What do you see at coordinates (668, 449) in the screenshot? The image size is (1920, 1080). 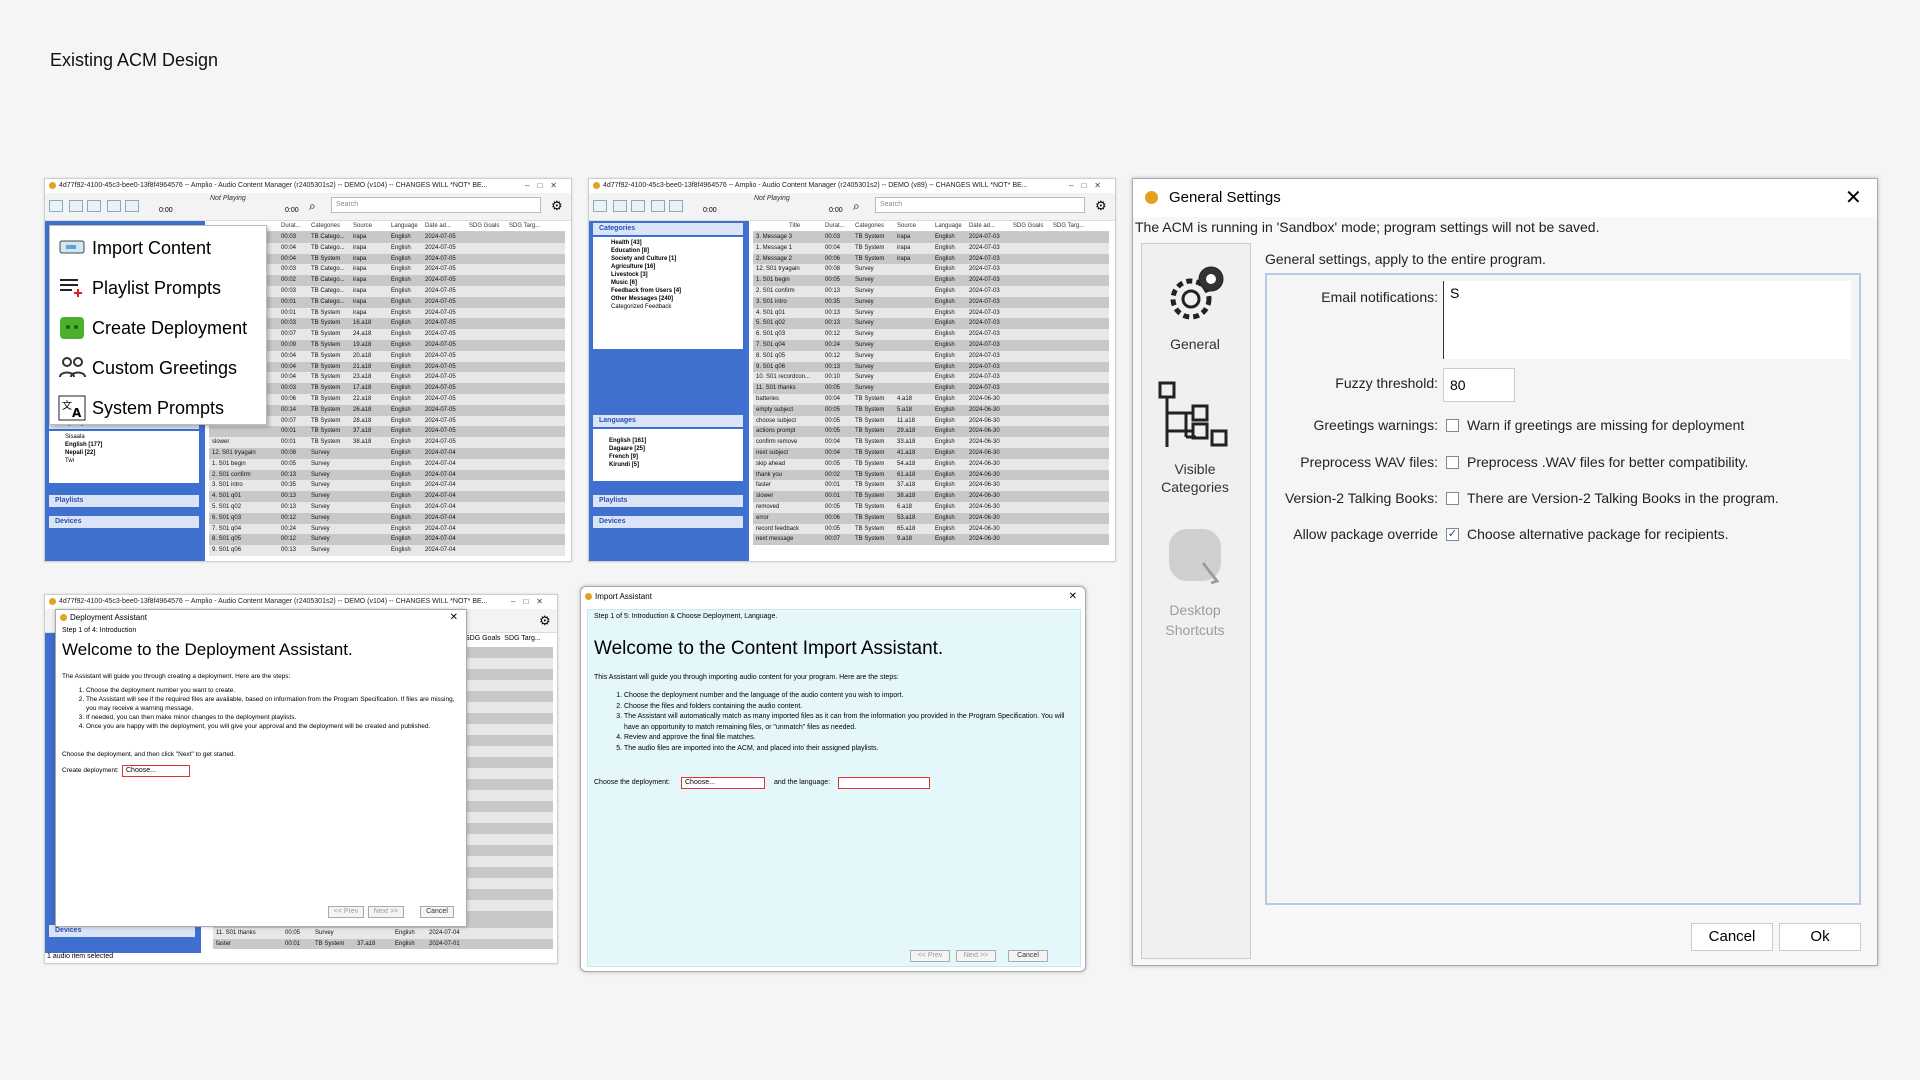 I see `language-item: Dagaare [25]` at bounding box center [668, 449].